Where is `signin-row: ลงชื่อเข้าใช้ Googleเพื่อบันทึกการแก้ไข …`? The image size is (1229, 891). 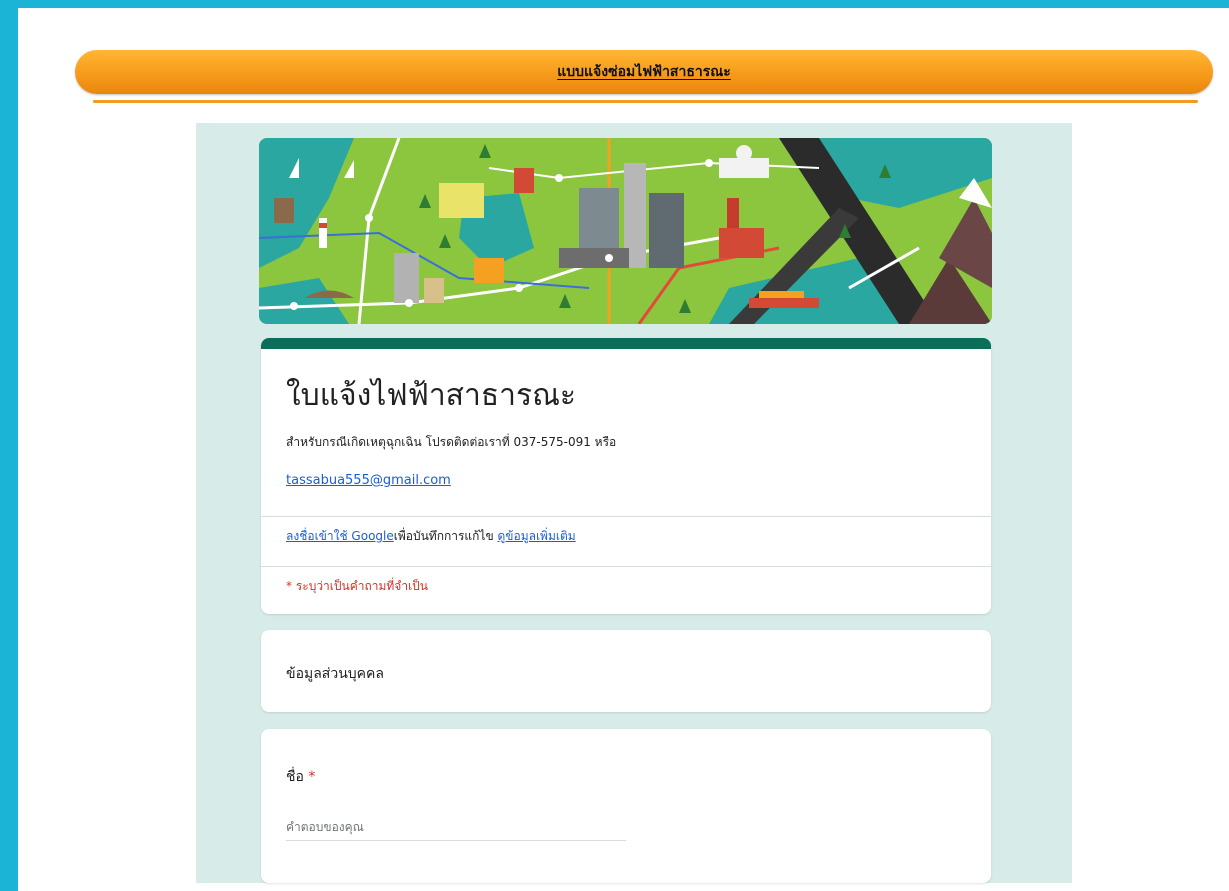
signin-row: ลงชื่อเข้าใช้ Googleเพื่อบันทึกการแก้ไข … is located at coordinates (431, 536).